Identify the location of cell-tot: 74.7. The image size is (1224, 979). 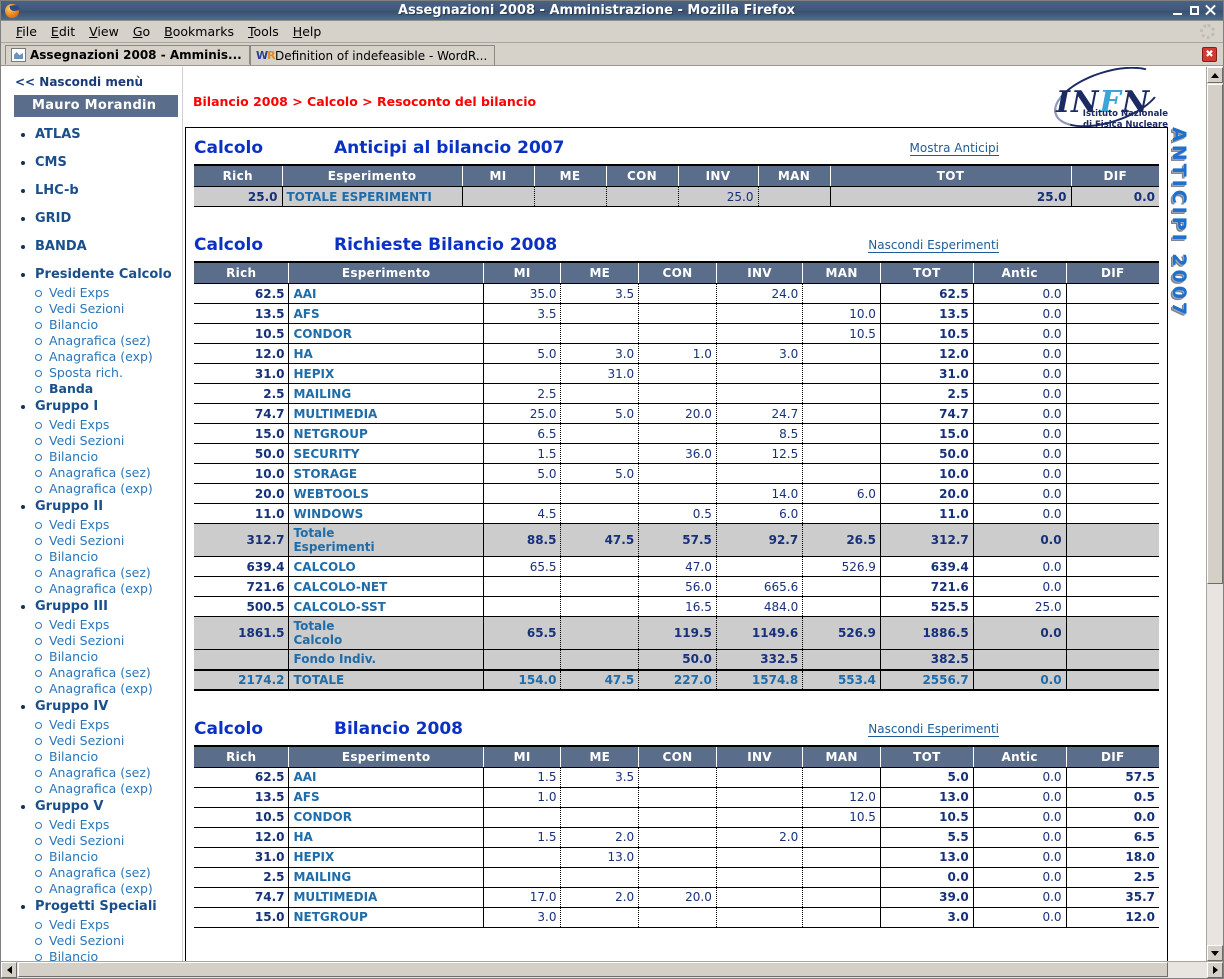
(926, 413).